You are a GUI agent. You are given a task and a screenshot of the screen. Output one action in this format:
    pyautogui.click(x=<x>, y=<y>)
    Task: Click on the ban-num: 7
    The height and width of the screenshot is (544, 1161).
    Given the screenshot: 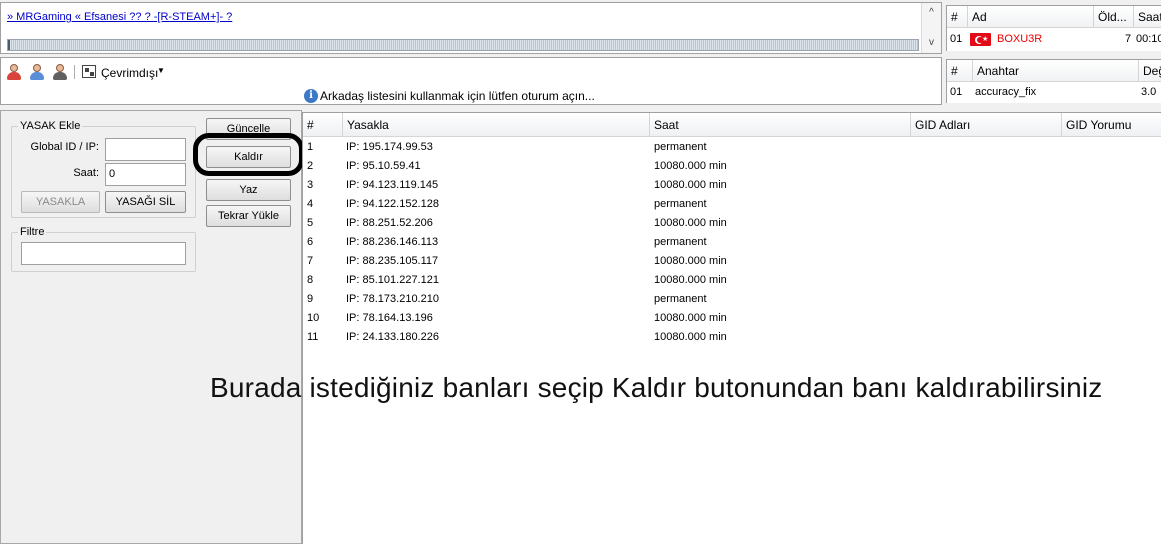 What is the action you would take?
    pyautogui.click(x=310, y=261)
    